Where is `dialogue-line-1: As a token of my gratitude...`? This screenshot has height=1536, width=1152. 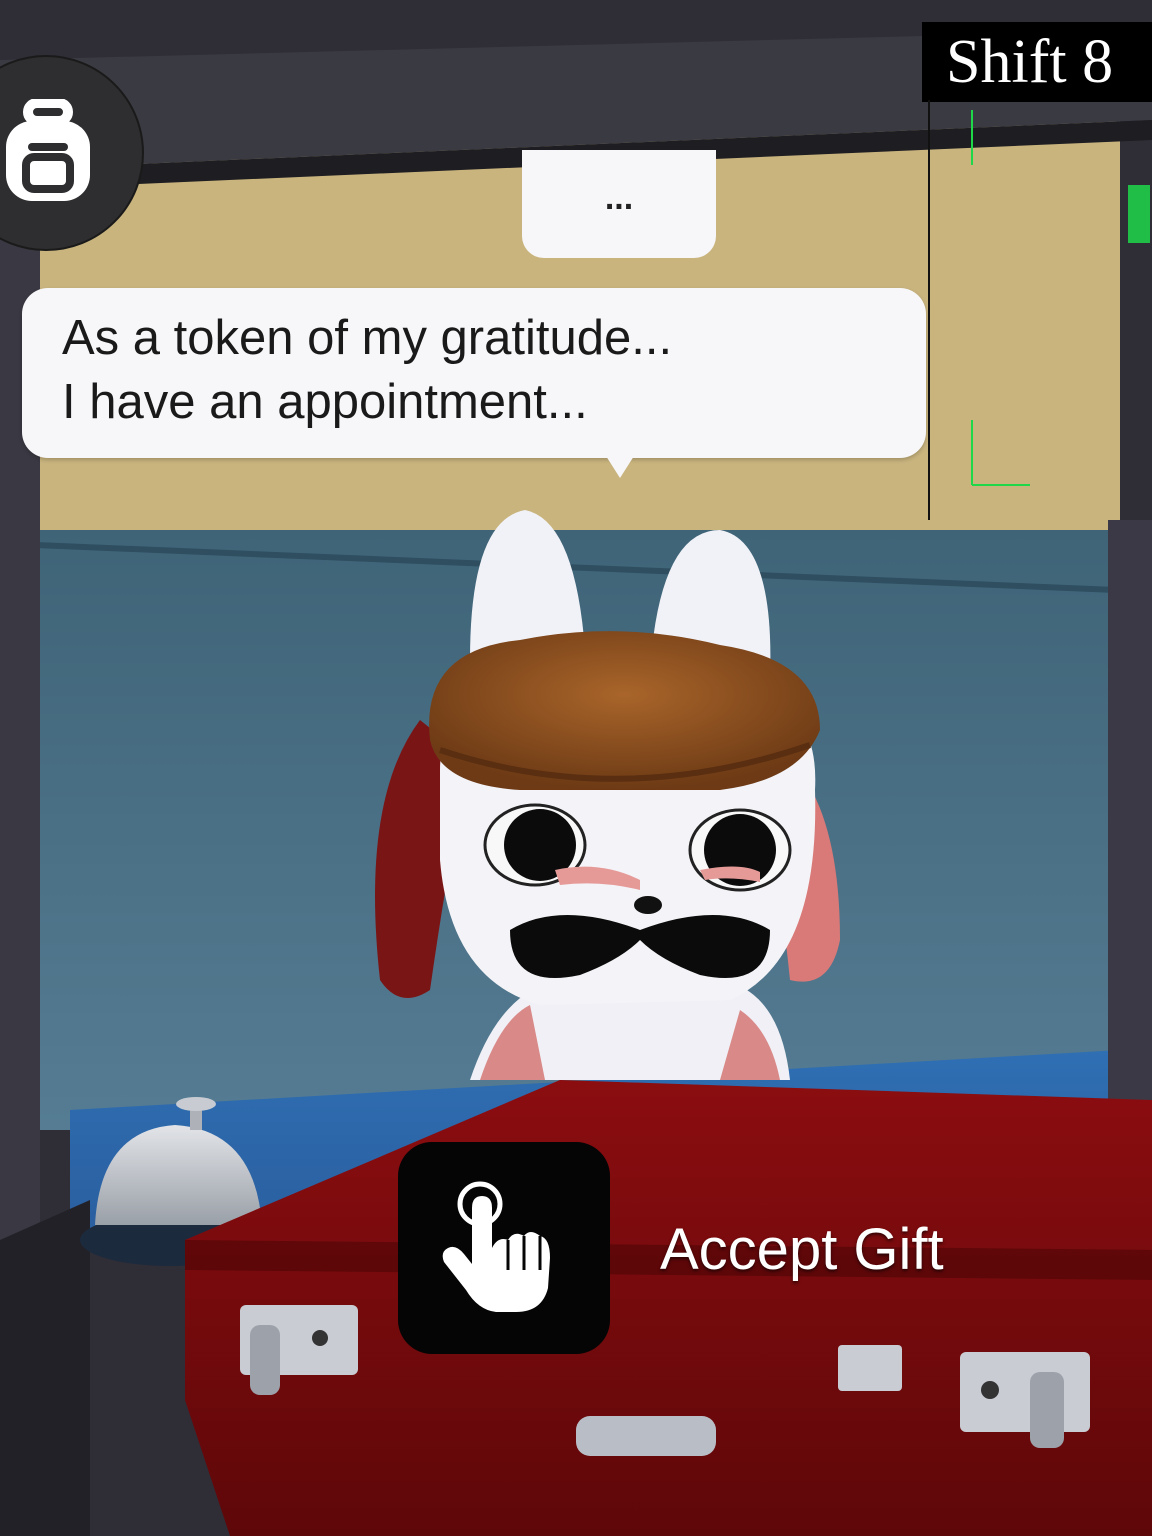 dialogue-line-1: As a token of my gratitude... is located at coordinates (367, 338).